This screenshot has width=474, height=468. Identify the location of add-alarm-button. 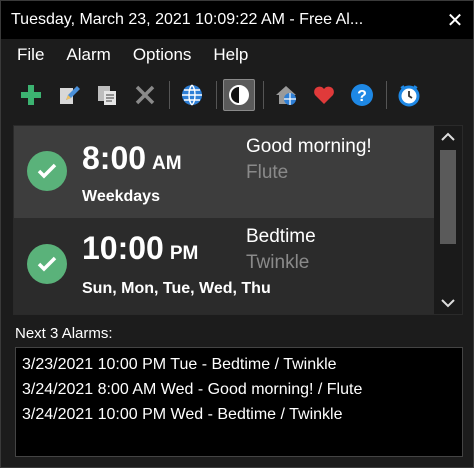
(31, 95).